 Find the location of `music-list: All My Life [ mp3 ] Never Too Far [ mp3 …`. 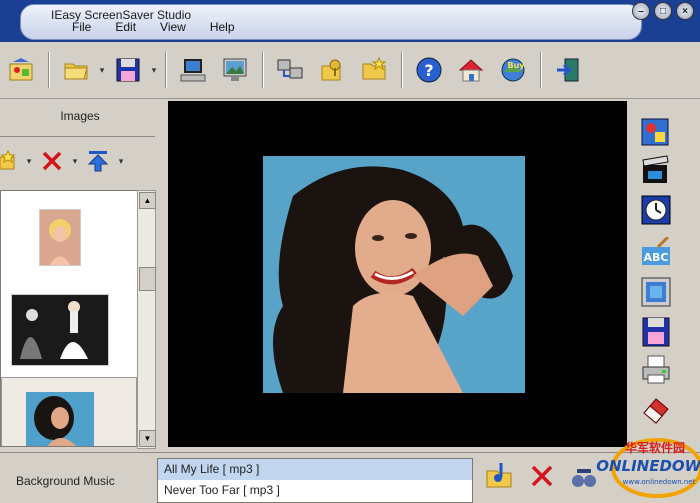

music-list: All My Life [ mp3 ] Never Too Far [ mp3 … is located at coordinates (315, 480).